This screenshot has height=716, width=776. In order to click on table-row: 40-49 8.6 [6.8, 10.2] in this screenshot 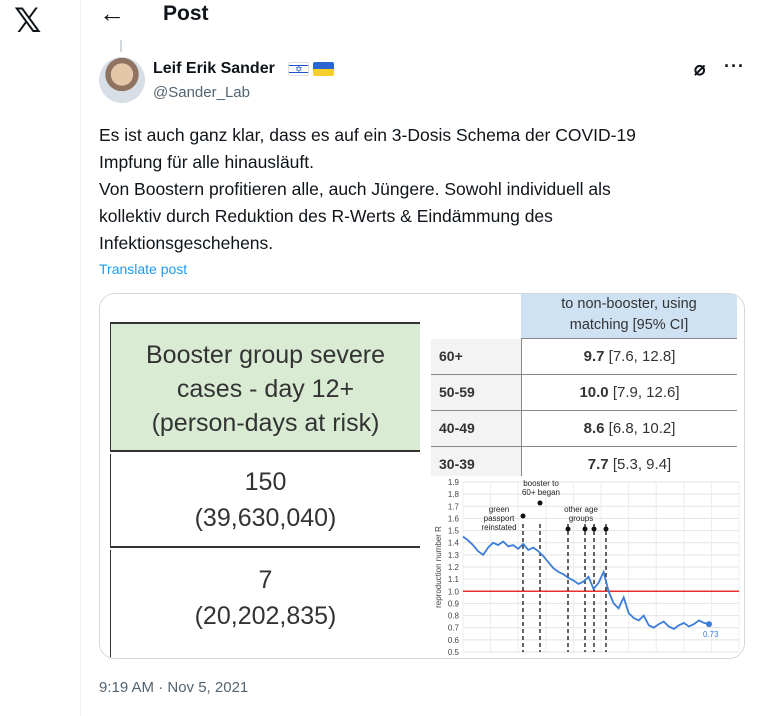, I will do `click(584, 429)`.